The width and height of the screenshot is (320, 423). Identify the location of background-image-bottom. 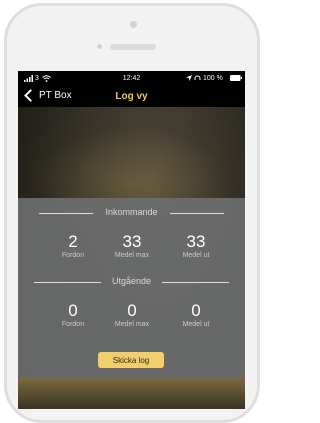
(131, 393).